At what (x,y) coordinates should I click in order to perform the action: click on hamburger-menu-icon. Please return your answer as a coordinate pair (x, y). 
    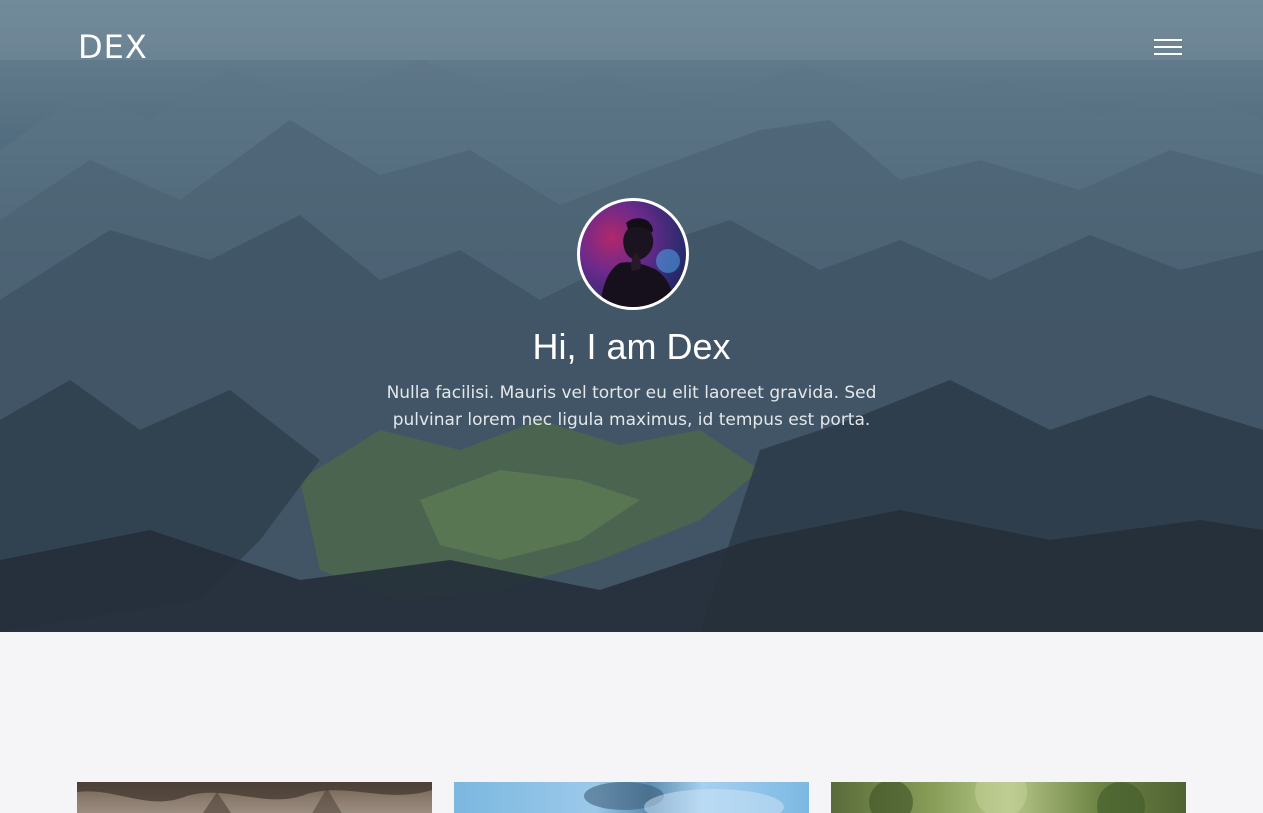
    Looking at the image, I should click on (1167, 47).